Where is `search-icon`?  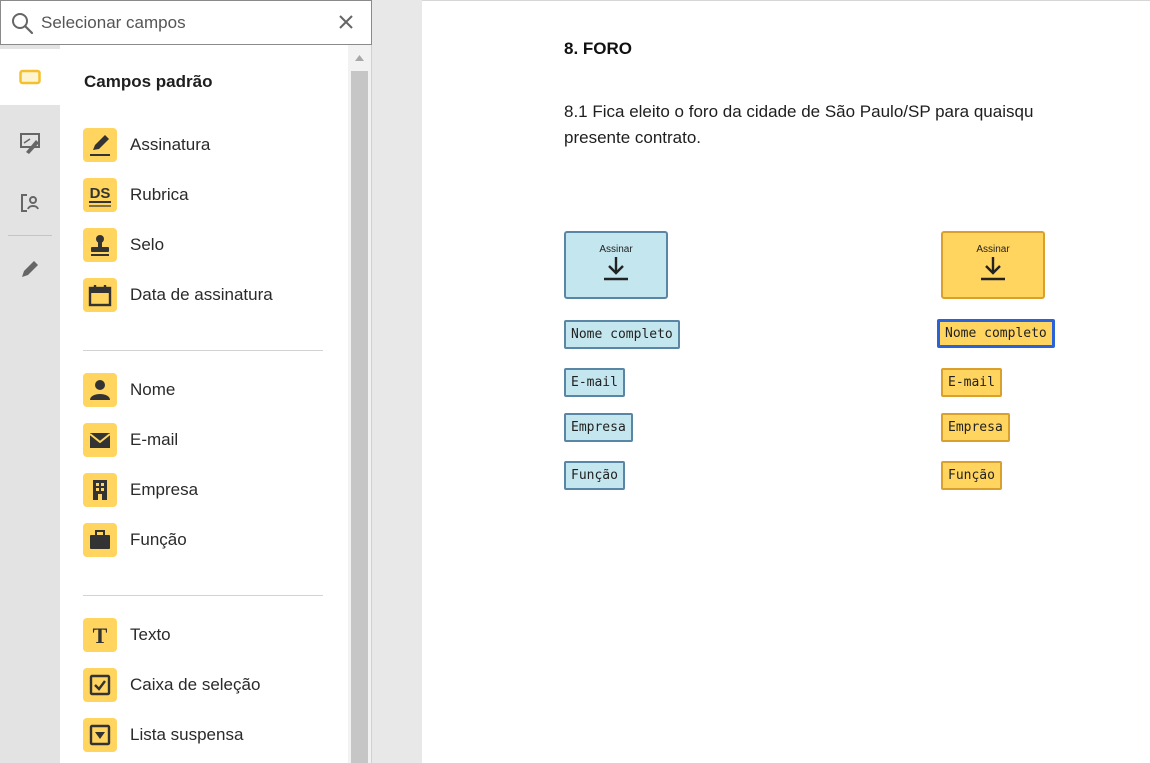
search-icon is located at coordinates (23, 23).